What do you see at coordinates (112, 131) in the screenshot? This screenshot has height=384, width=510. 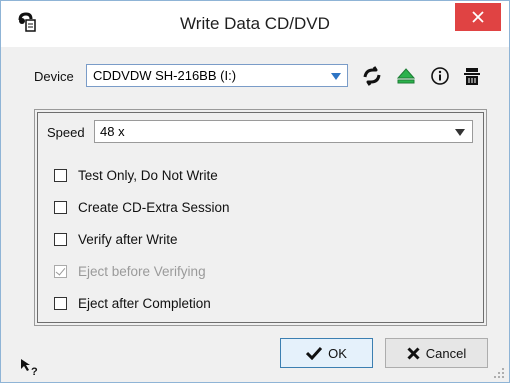 I see `speed-select-value: 48 x` at bounding box center [112, 131].